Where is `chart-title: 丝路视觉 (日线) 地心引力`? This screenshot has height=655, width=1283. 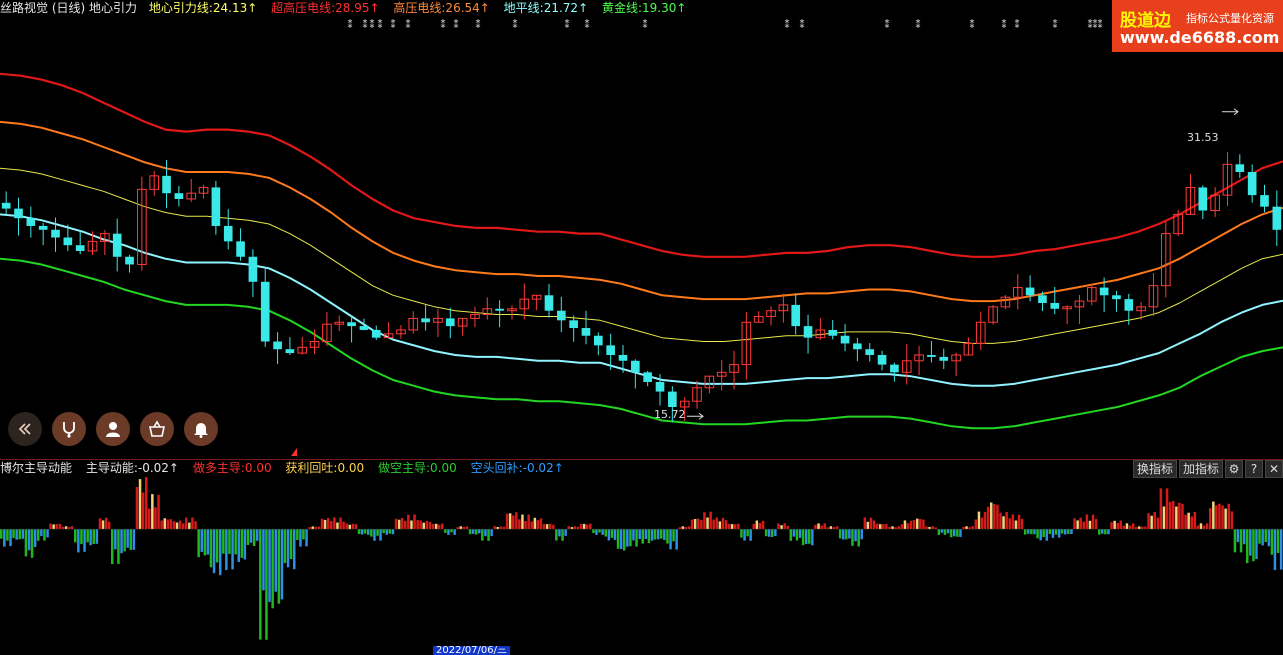 chart-title: 丝路视觉 (日线) 地心引力 is located at coordinates (68, 8).